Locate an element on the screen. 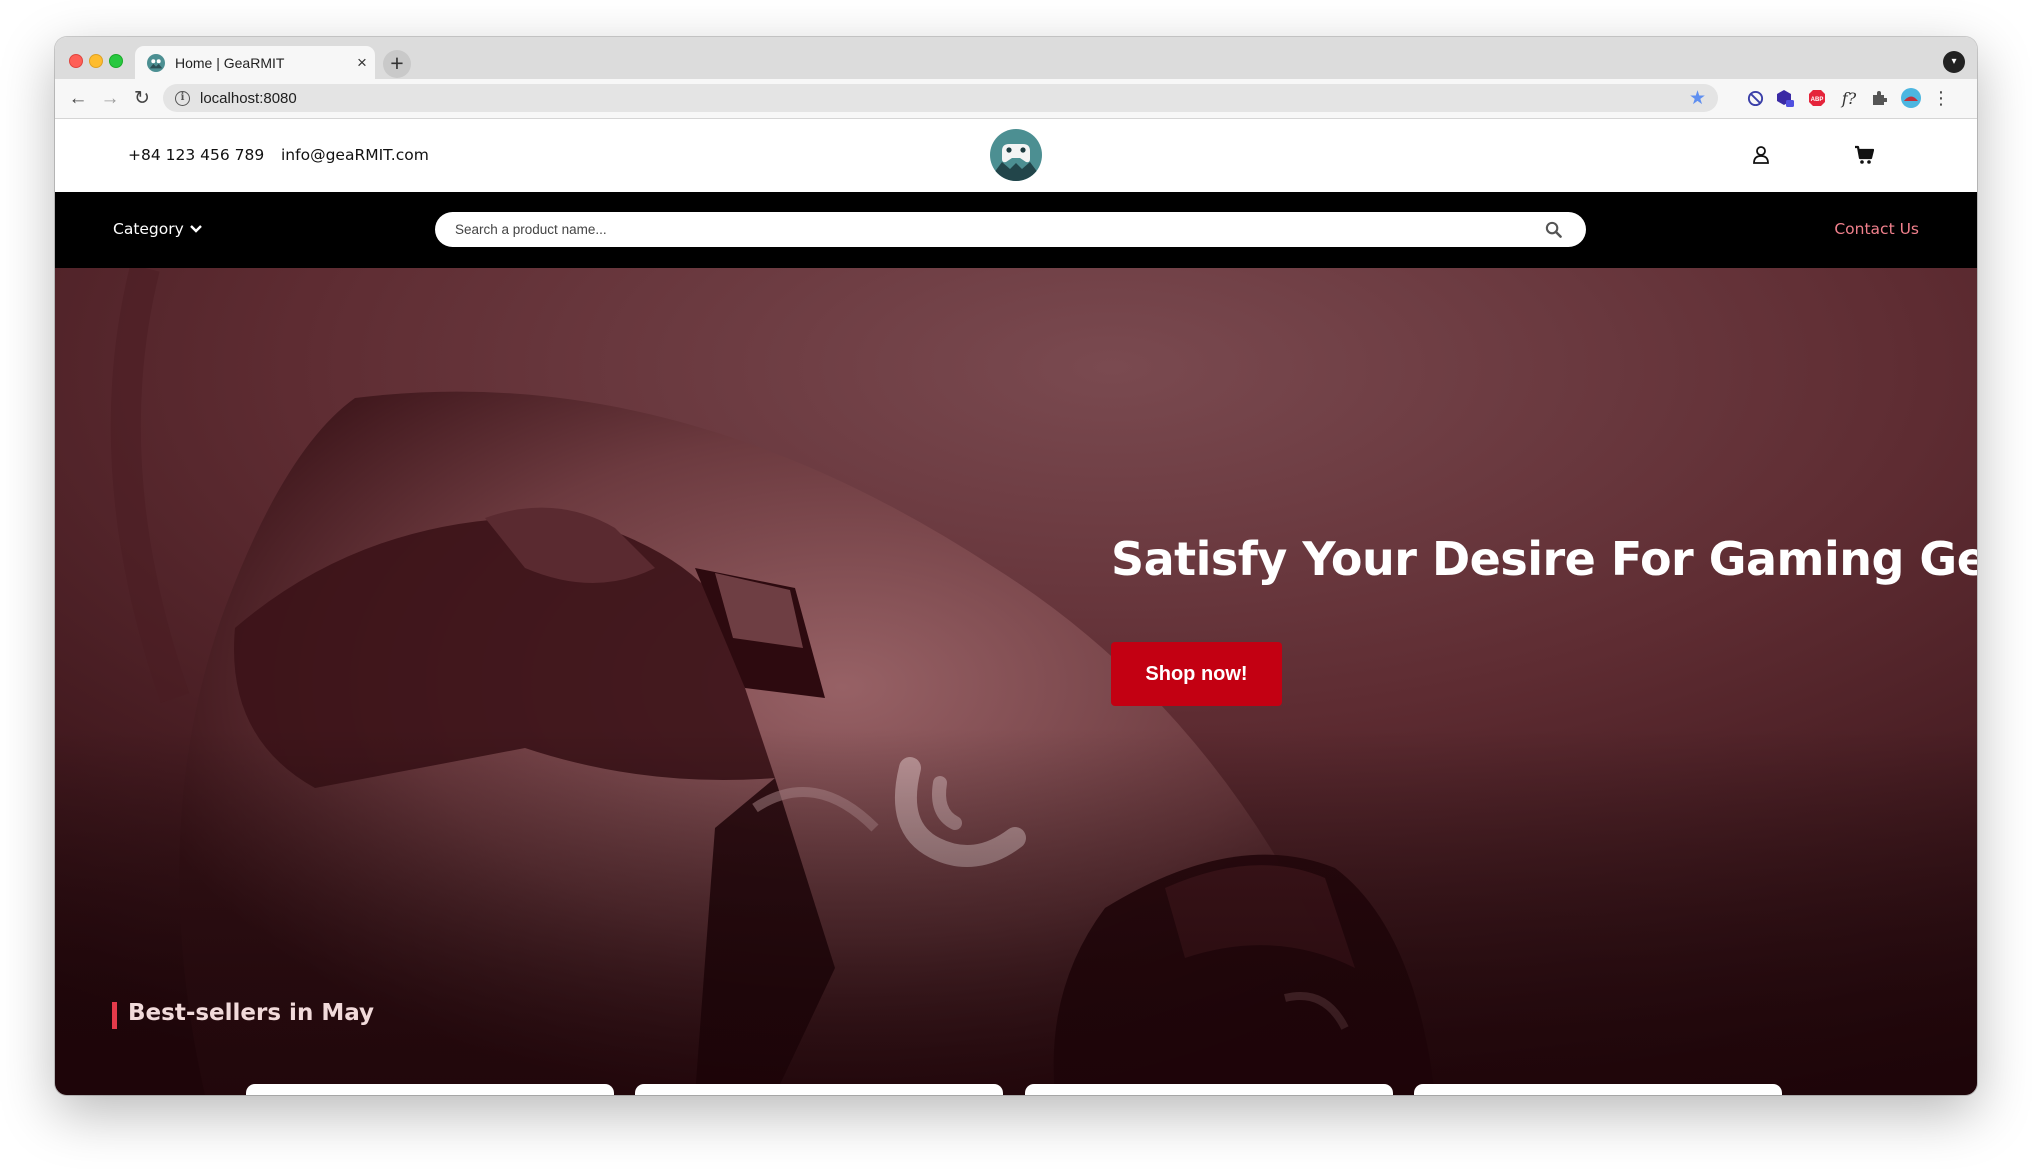 This screenshot has height=1169, width=2032. shopping-cart-icon is located at coordinates (1864, 155).